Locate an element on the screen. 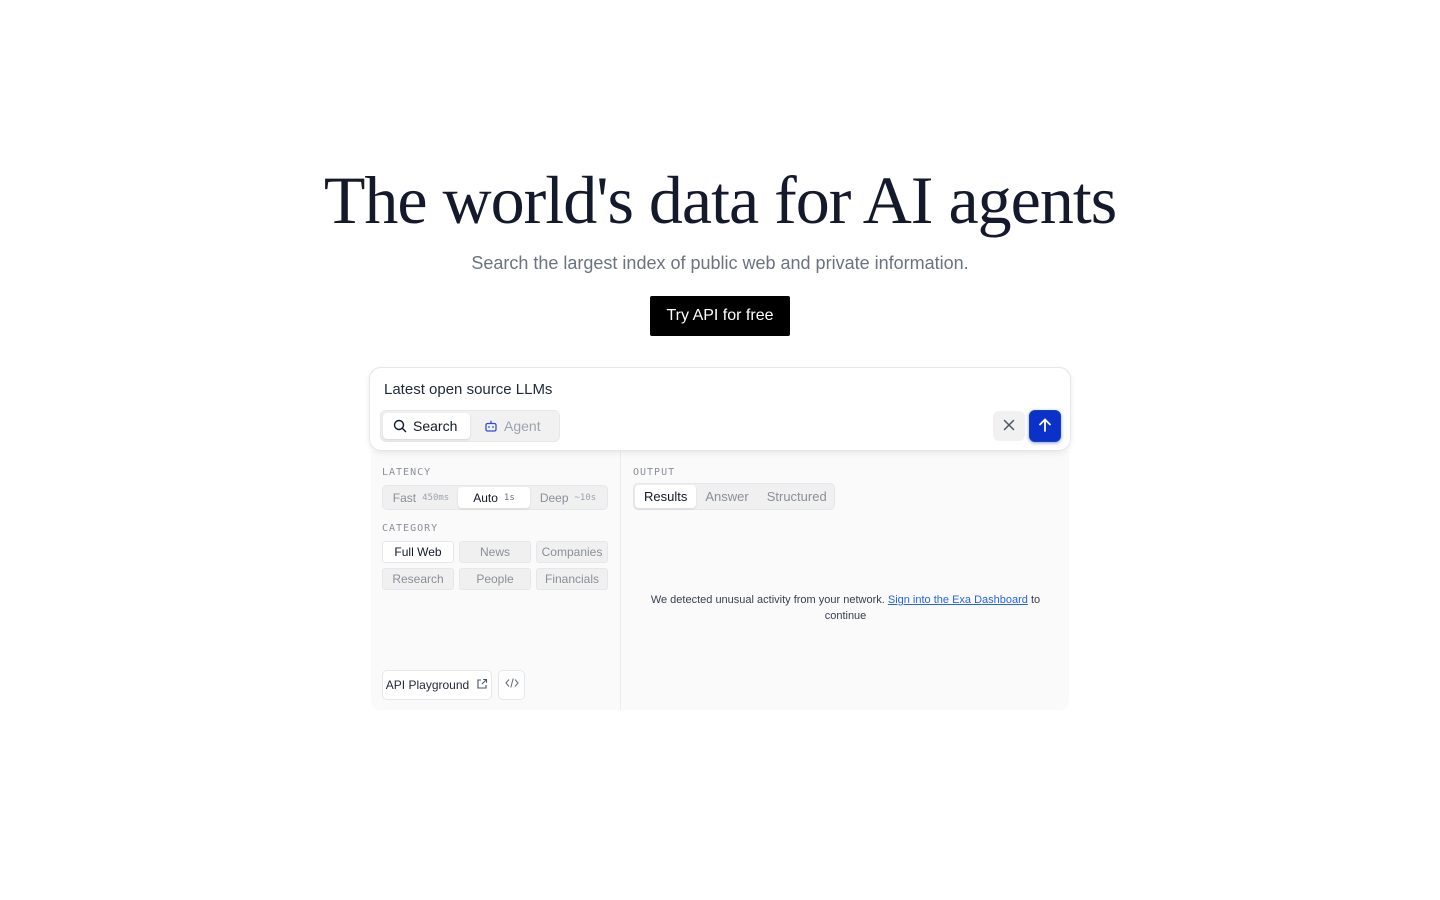 The width and height of the screenshot is (1440, 900). arrow-up-icon is located at coordinates (1045, 426).